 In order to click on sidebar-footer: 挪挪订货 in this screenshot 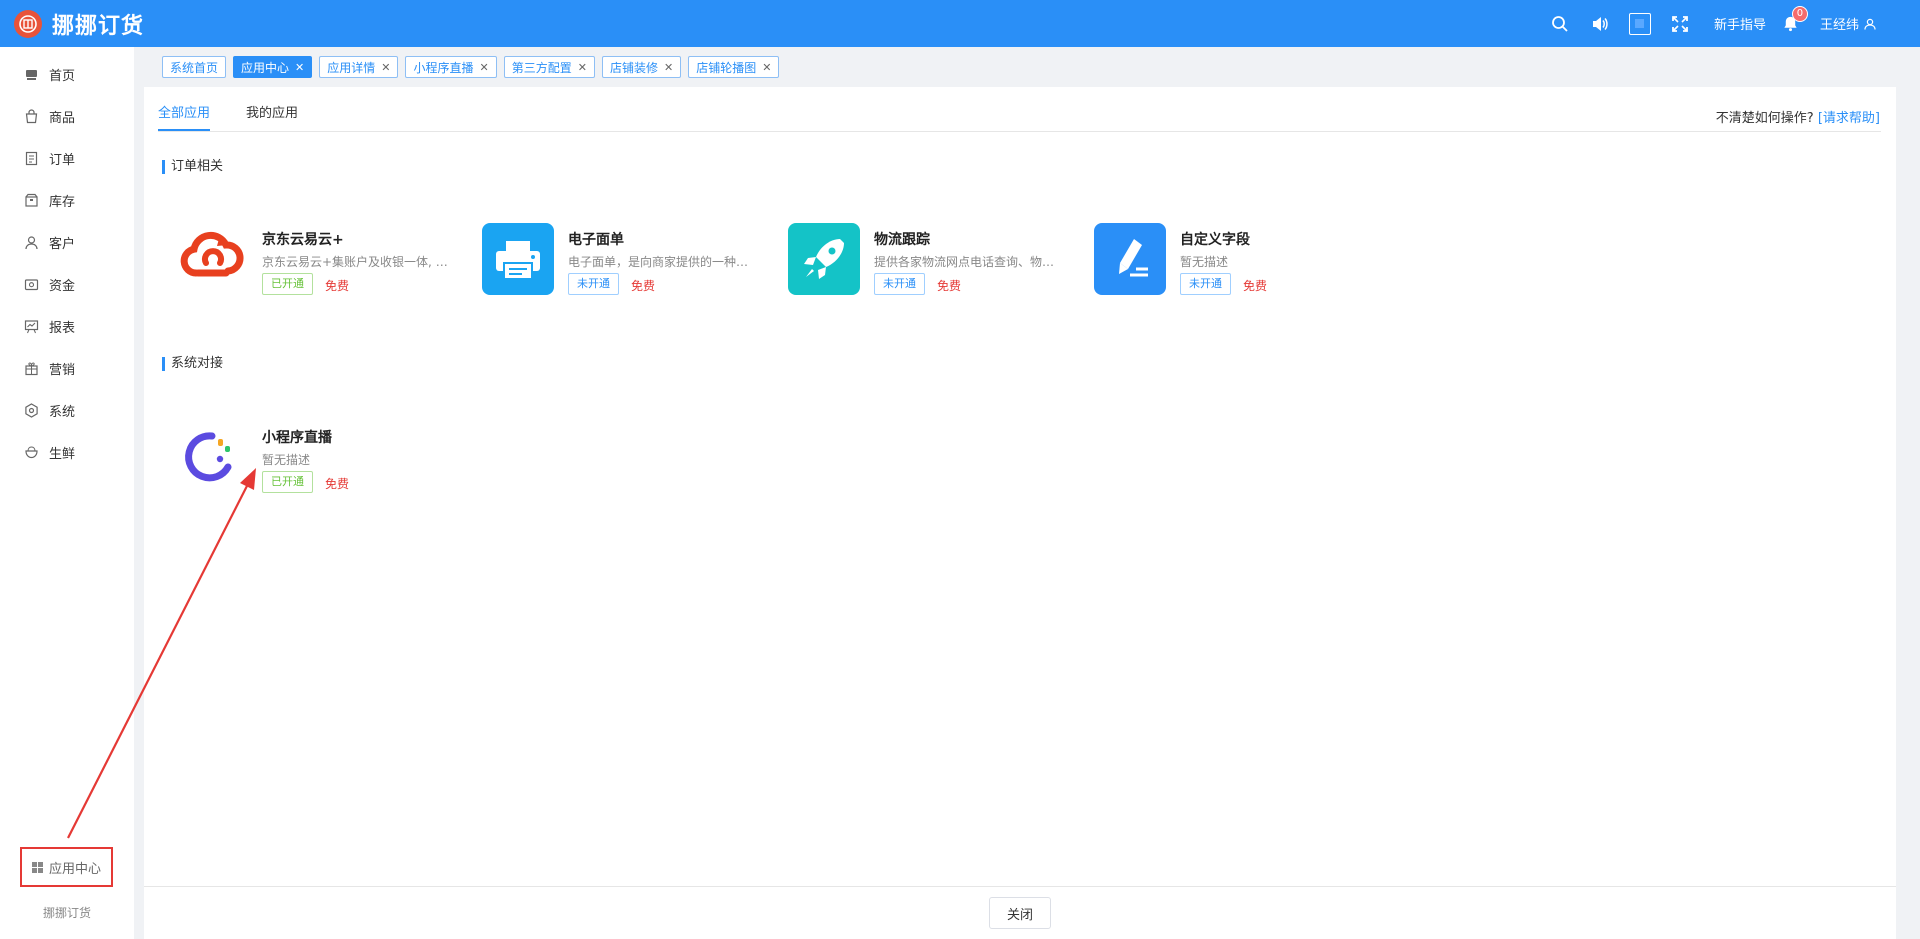, I will do `click(66, 913)`.